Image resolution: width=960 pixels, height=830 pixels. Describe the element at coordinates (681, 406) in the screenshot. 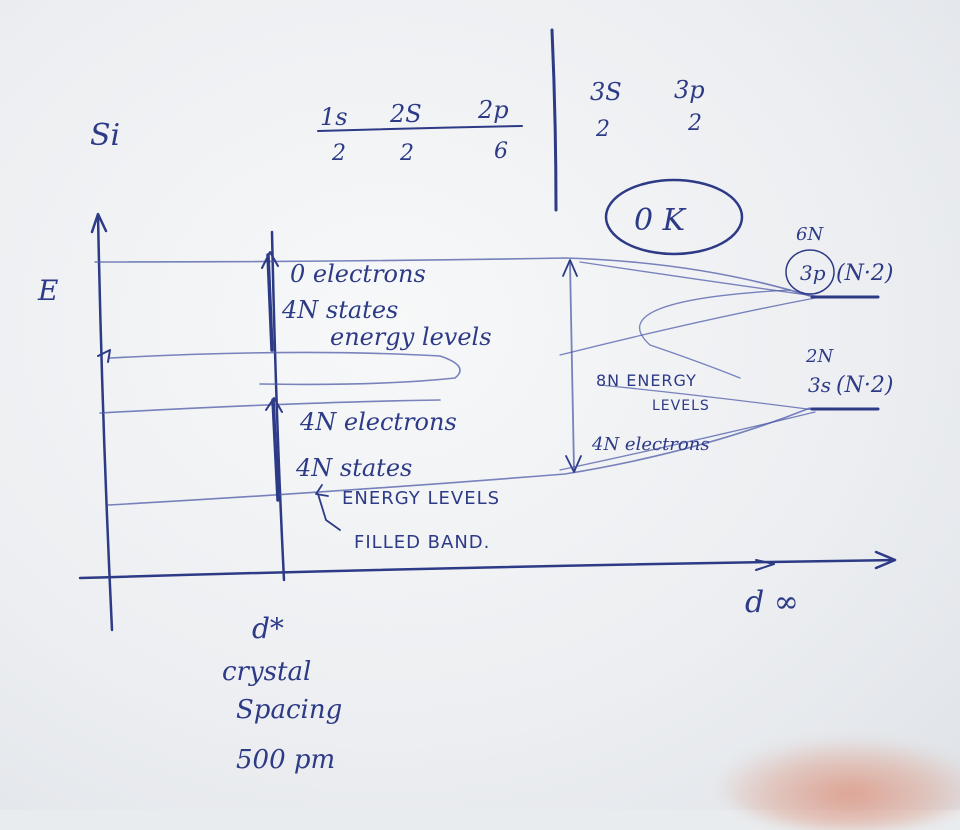

I see `middle-levels: LEVELS` at that location.